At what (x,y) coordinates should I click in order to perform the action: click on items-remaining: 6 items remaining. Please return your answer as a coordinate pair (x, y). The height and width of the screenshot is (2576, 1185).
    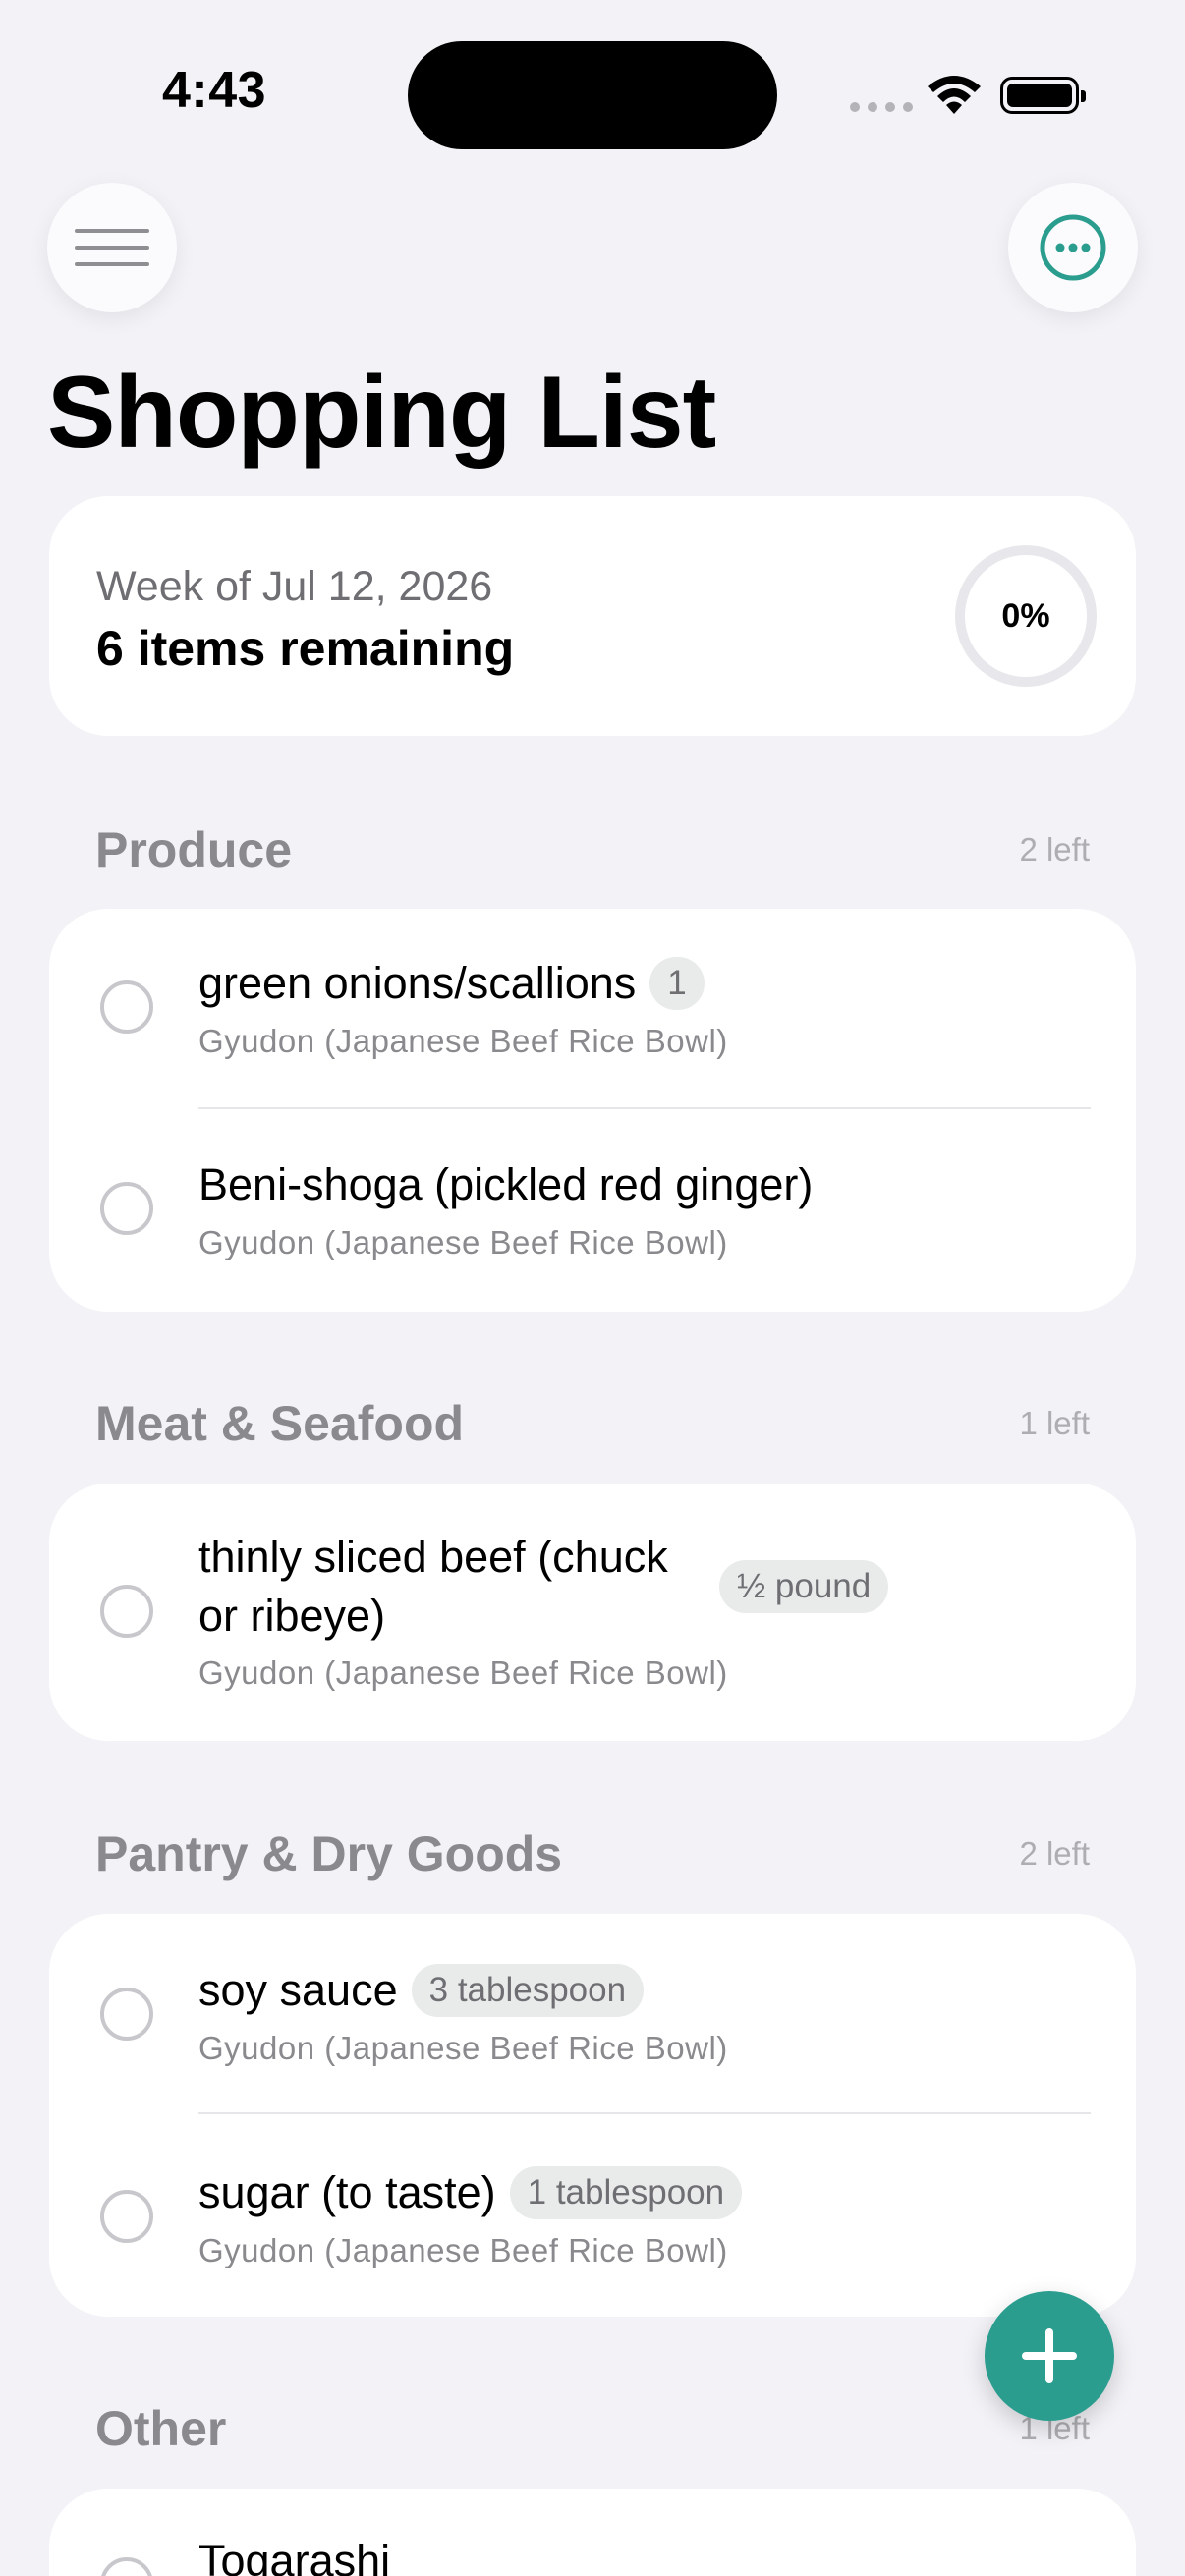
    Looking at the image, I should click on (306, 648).